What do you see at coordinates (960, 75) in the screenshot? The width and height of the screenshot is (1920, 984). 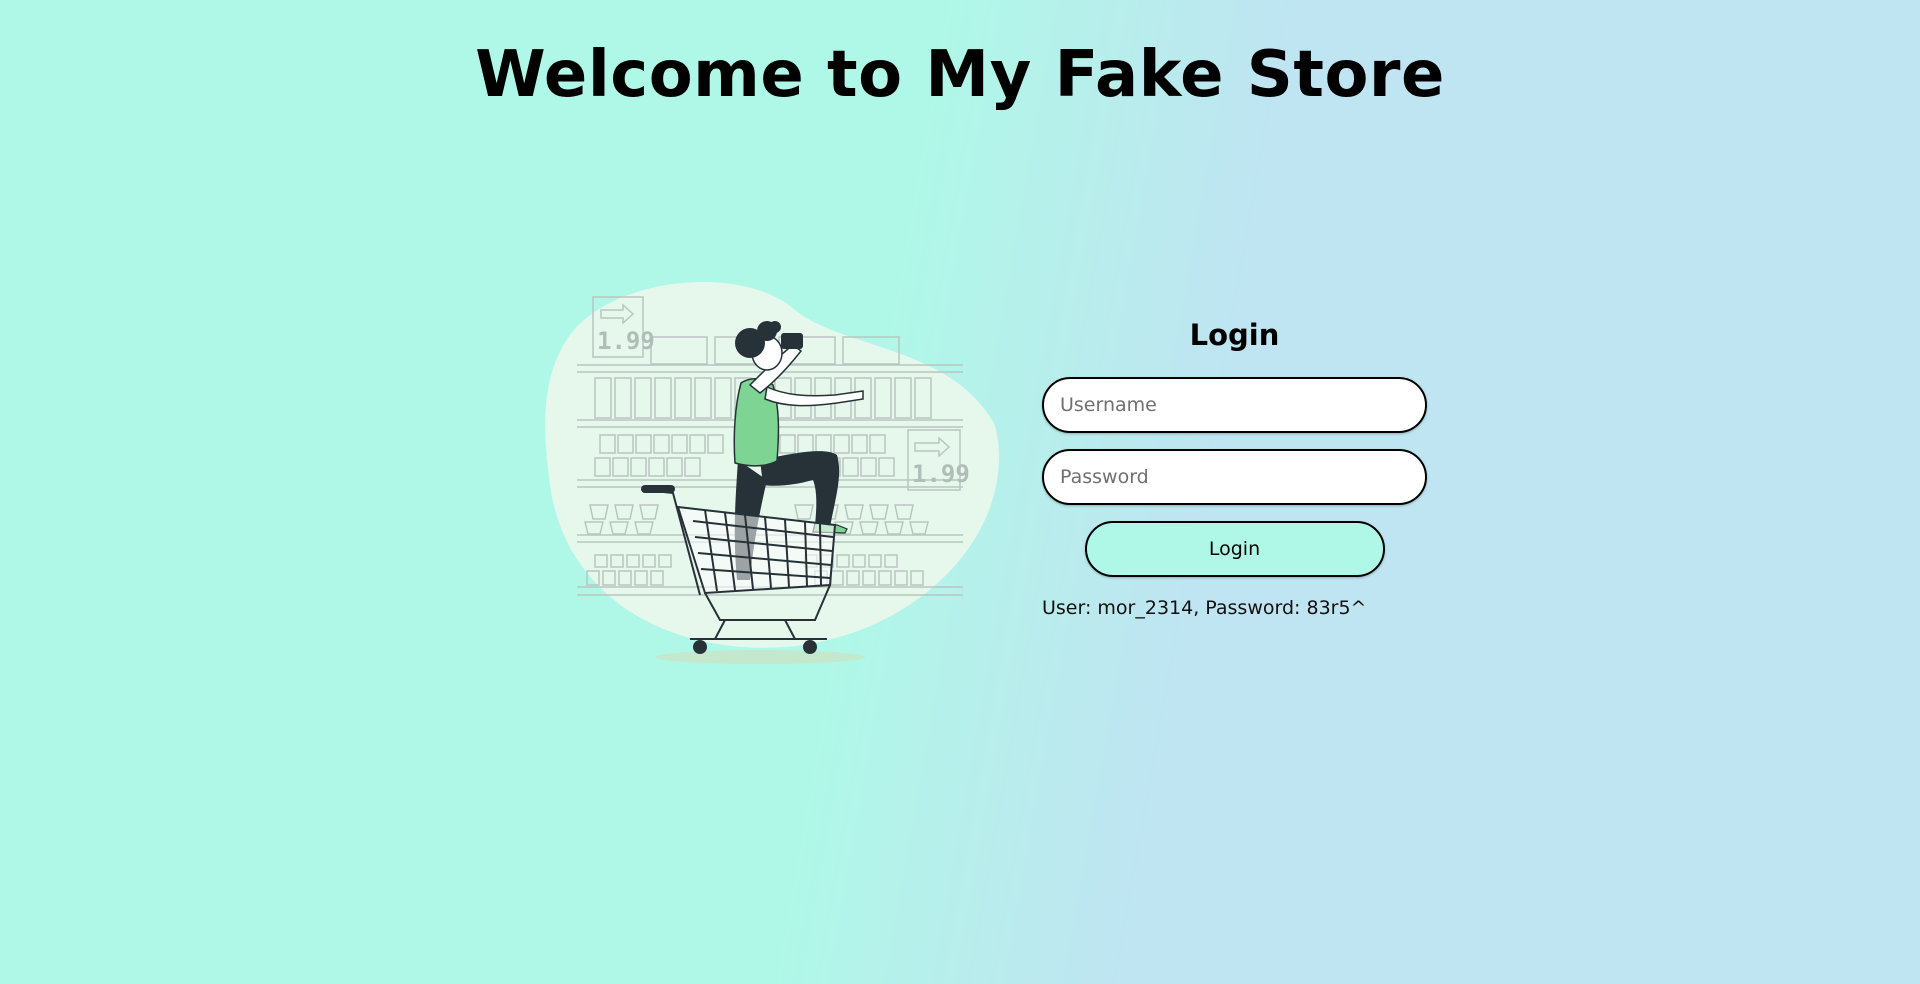 I see `page-title: Welcome to My Fake Store` at bounding box center [960, 75].